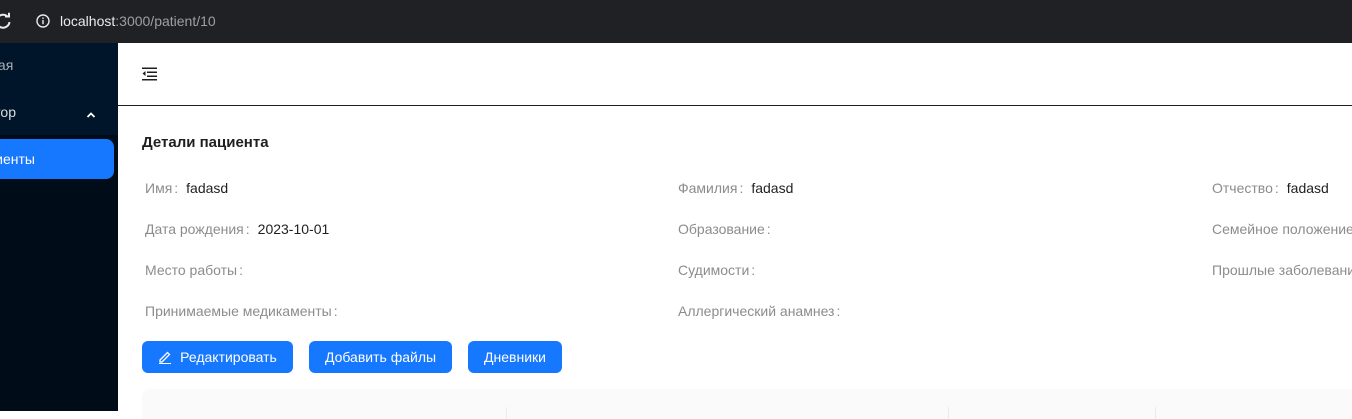 Image resolution: width=1352 pixels, height=419 pixels. Describe the element at coordinates (150, 74) in the screenshot. I see `menu-fold-icon` at that location.